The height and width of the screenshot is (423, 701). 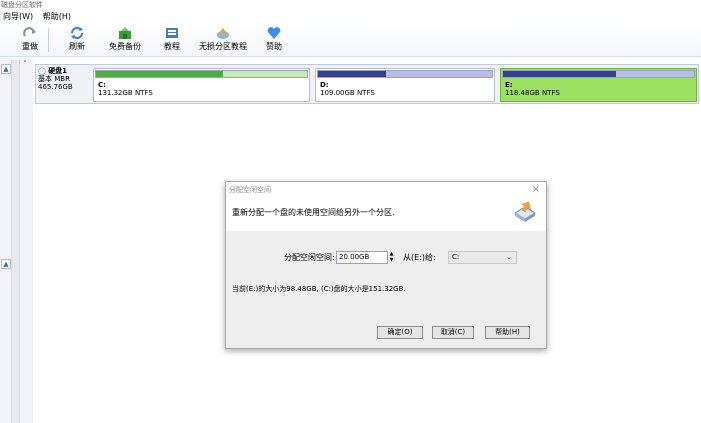 What do you see at coordinates (274, 33) in the screenshot?
I see `heart-icon` at bounding box center [274, 33].